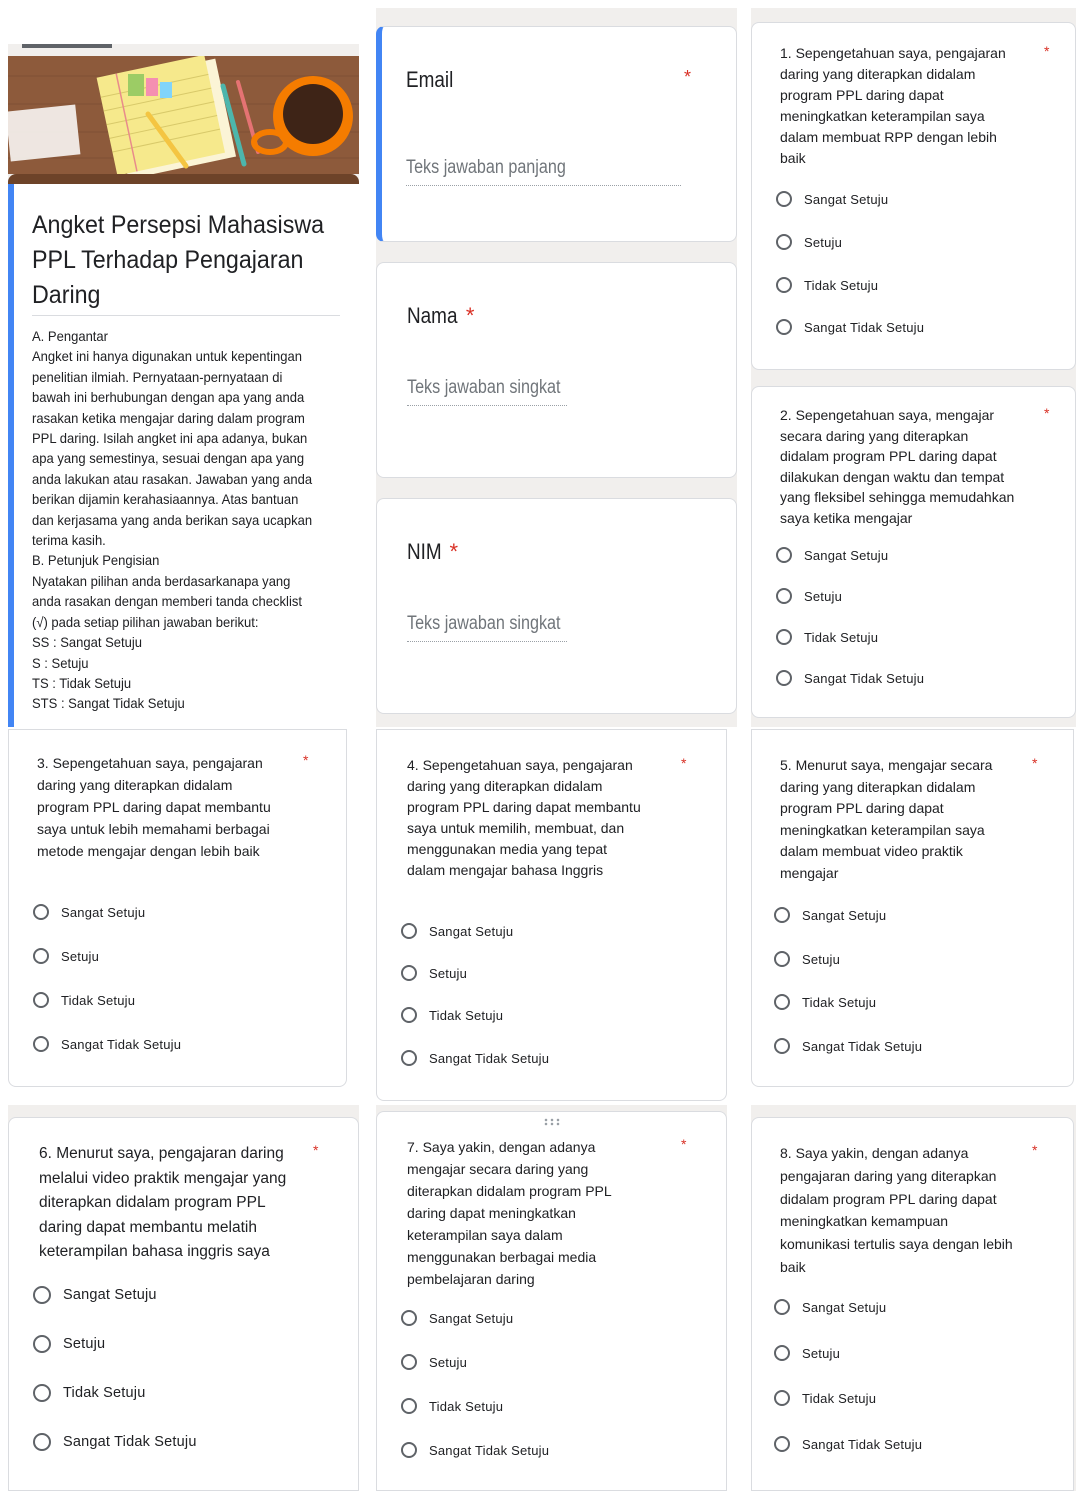 This screenshot has height=1491, width=1076. Describe the element at coordinates (846, 517) in the screenshot. I see `question-line: saya ketika mengajar` at that location.